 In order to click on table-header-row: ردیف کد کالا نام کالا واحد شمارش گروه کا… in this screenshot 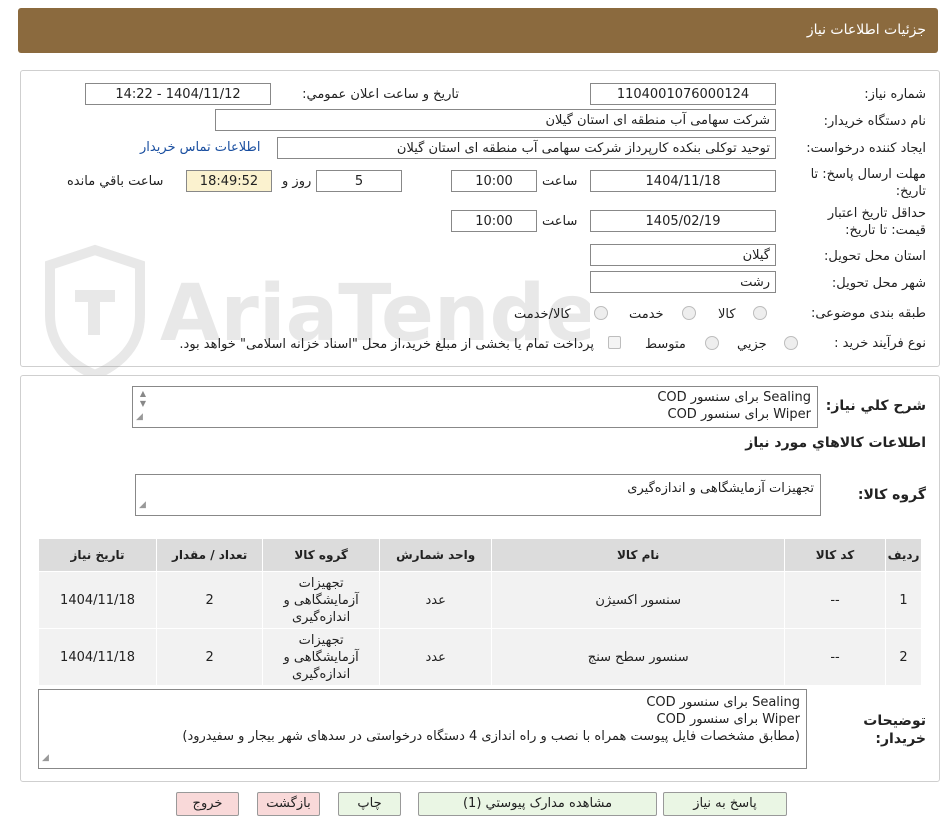, I will do `click(479, 555)`.